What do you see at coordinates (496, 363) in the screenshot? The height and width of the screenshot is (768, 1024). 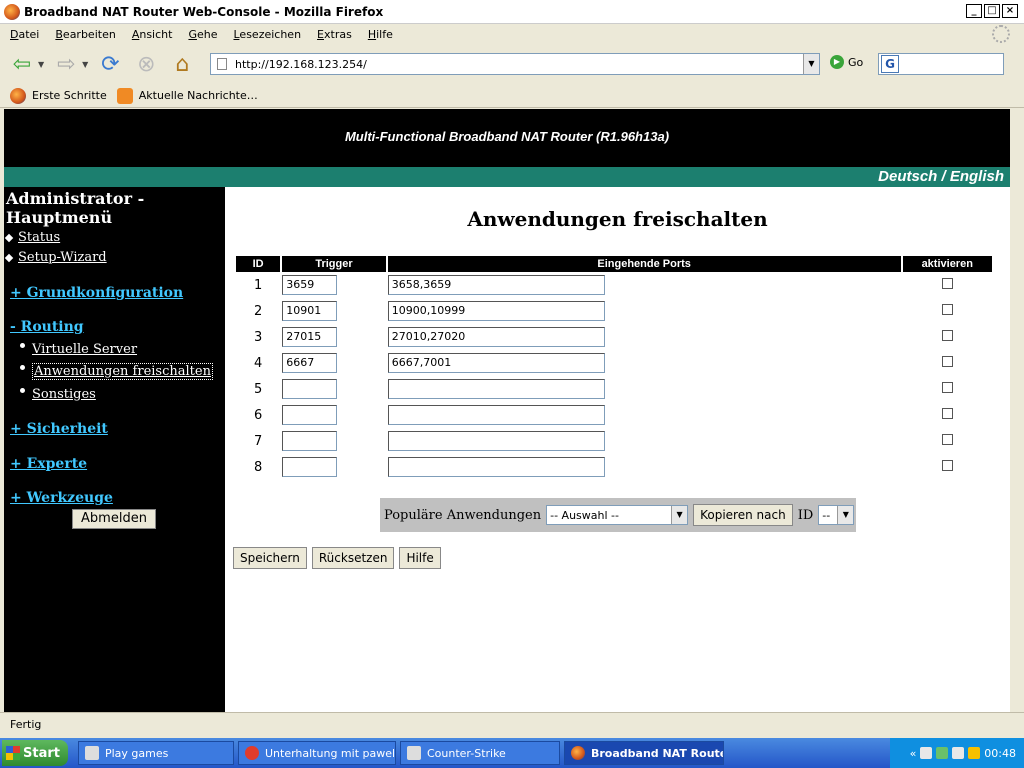 I see `ports-input: 6667,7001` at bounding box center [496, 363].